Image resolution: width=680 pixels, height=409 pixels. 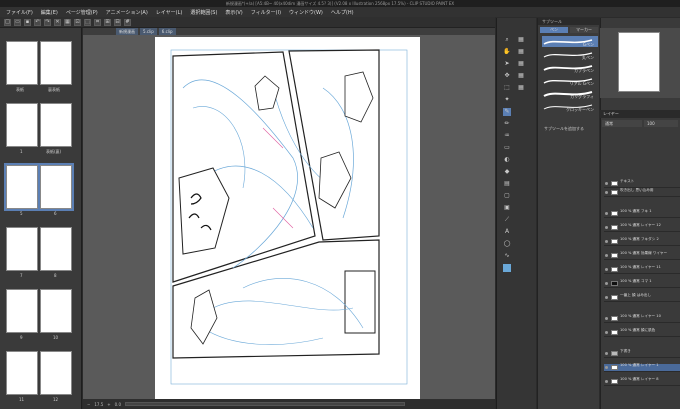 I want to click on menu-edit: 編集(E), so click(x=49, y=12).